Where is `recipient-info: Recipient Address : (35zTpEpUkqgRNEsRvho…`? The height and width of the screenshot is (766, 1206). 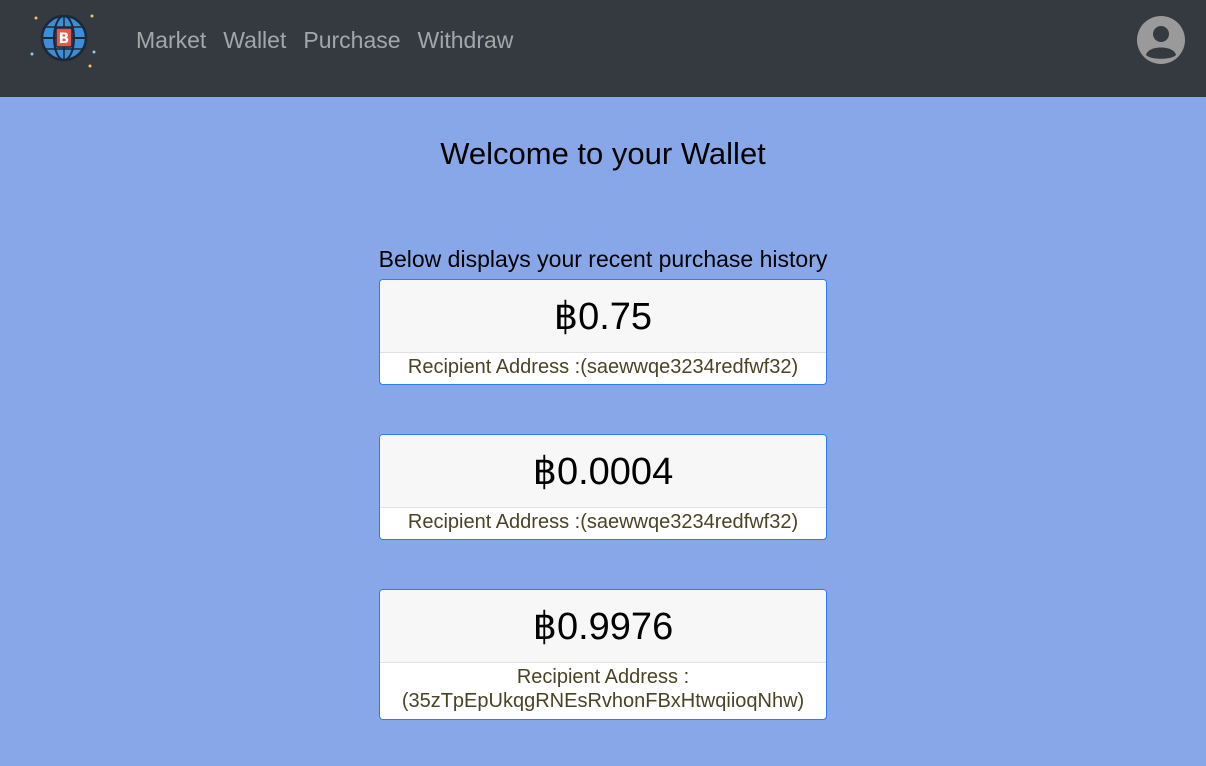 recipient-info: Recipient Address : (35zTpEpUkqgRNEsRvho… is located at coordinates (603, 691).